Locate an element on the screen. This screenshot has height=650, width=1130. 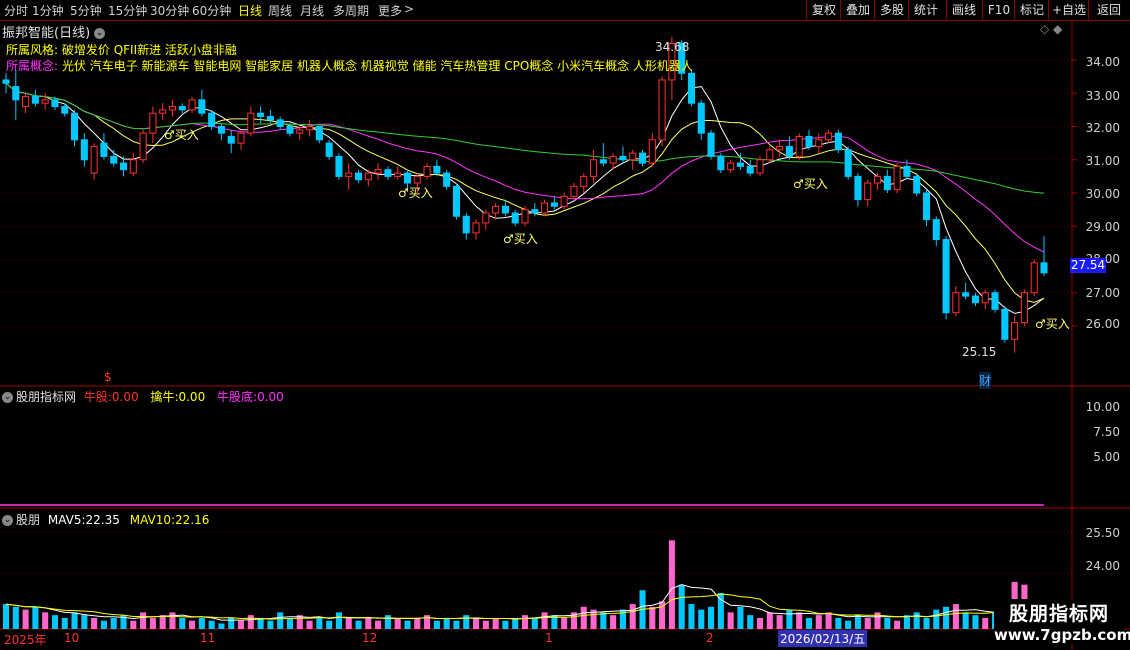
buy-signal-4: ♂买入 is located at coordinates (810, 184).